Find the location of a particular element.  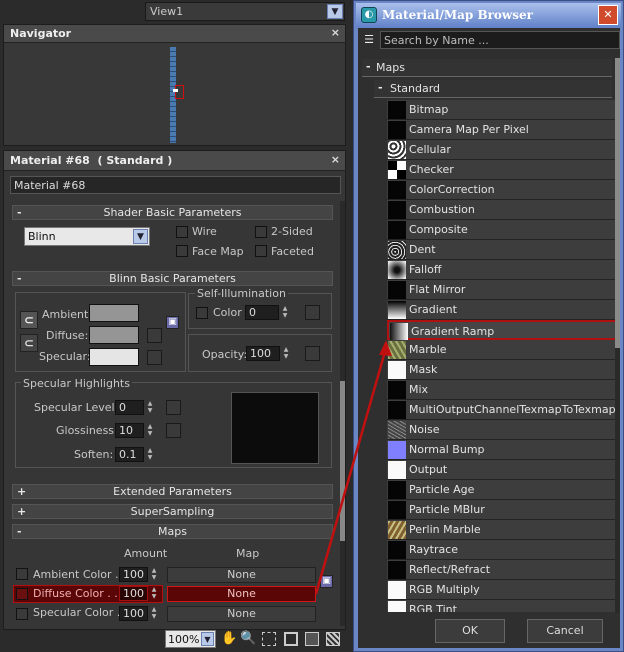

map-list-item: Falloff is located at coordinates (502, 270).